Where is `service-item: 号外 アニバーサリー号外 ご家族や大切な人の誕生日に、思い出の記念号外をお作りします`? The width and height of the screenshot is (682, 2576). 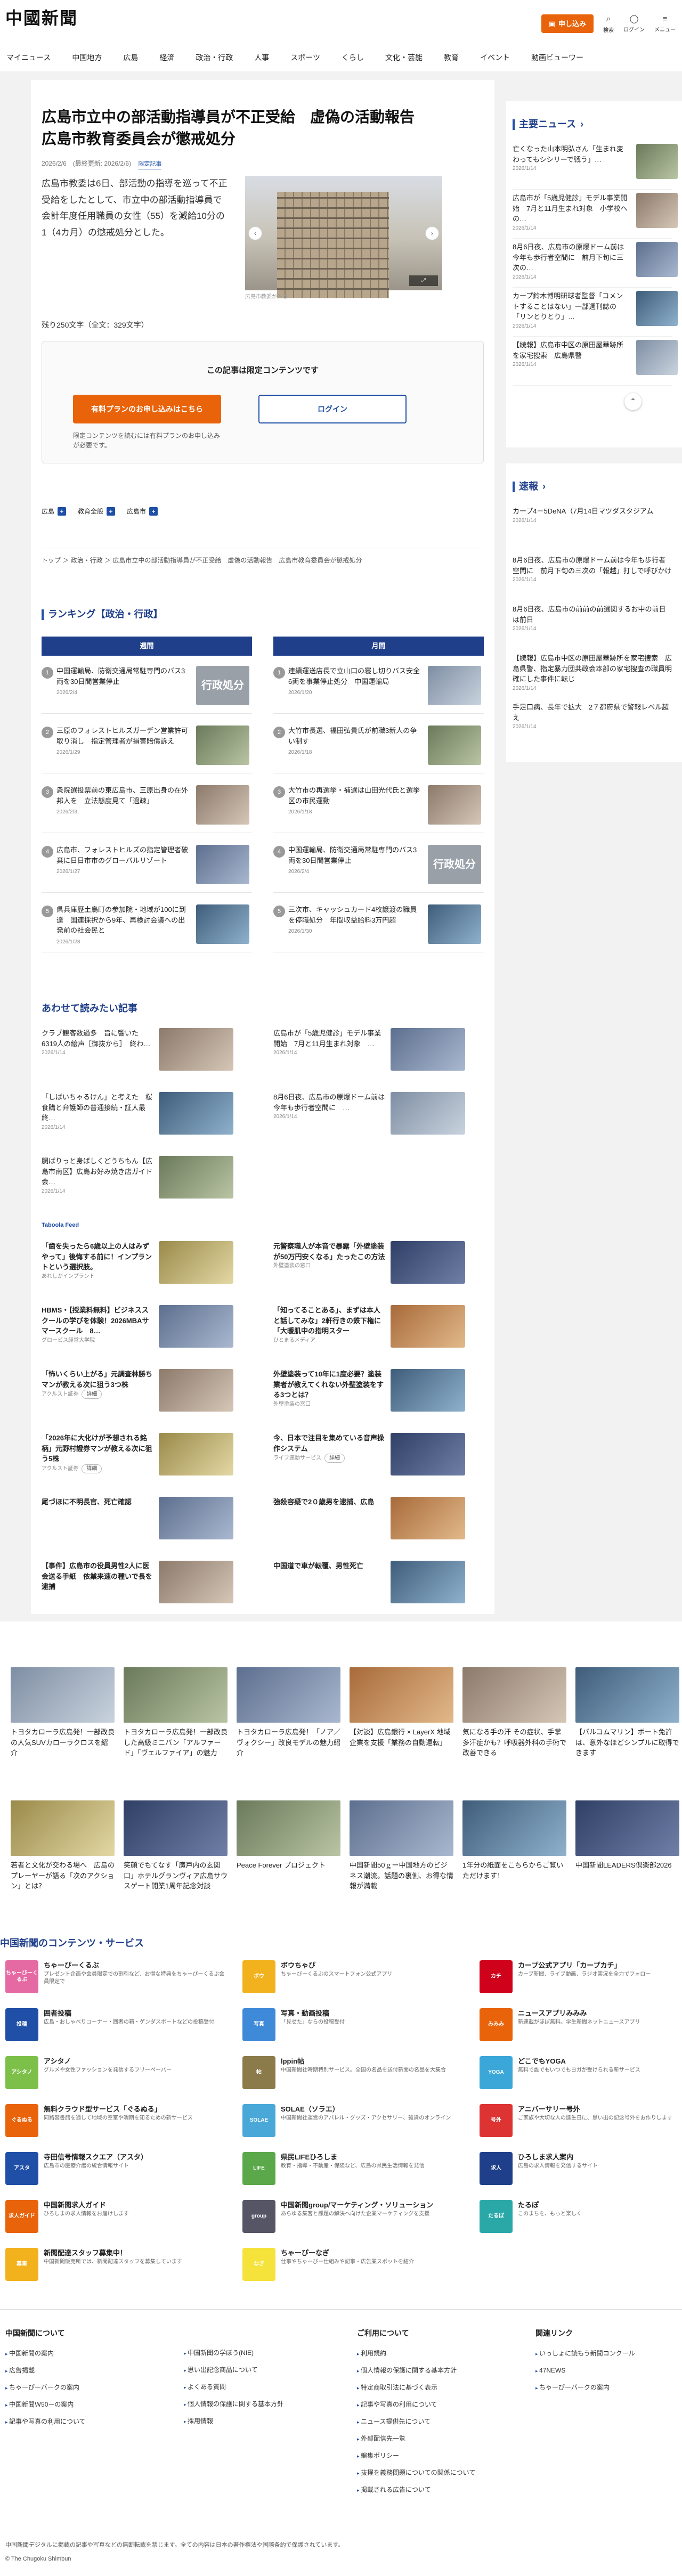 service-item: 号外 アニバーサリー号外 ご家族や大切な人の誕生日に、思い出の記念号外をお作りします is located at coordinates (581, 2123).